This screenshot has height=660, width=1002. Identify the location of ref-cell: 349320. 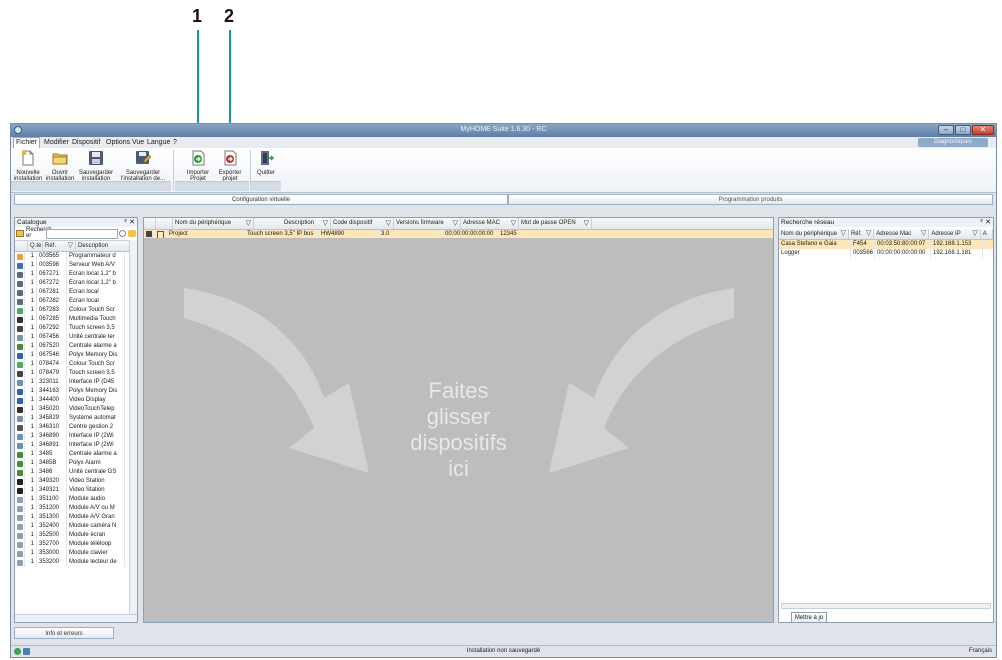
(52, 481).